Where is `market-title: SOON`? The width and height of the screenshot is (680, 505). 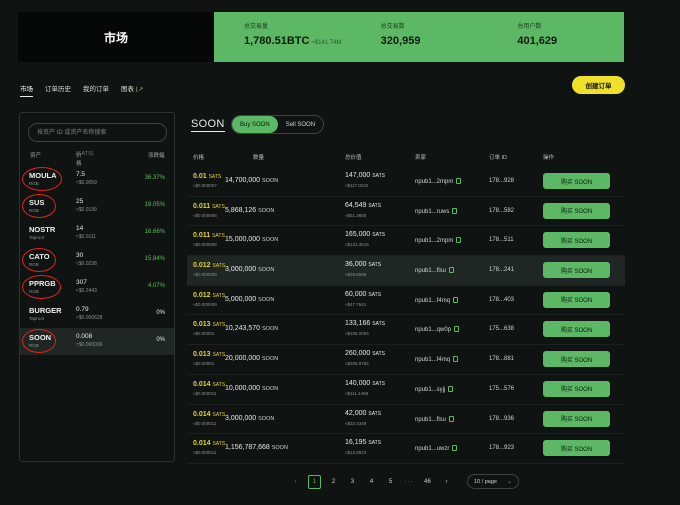 market-title: SOON is located at coordinates (208, 125).